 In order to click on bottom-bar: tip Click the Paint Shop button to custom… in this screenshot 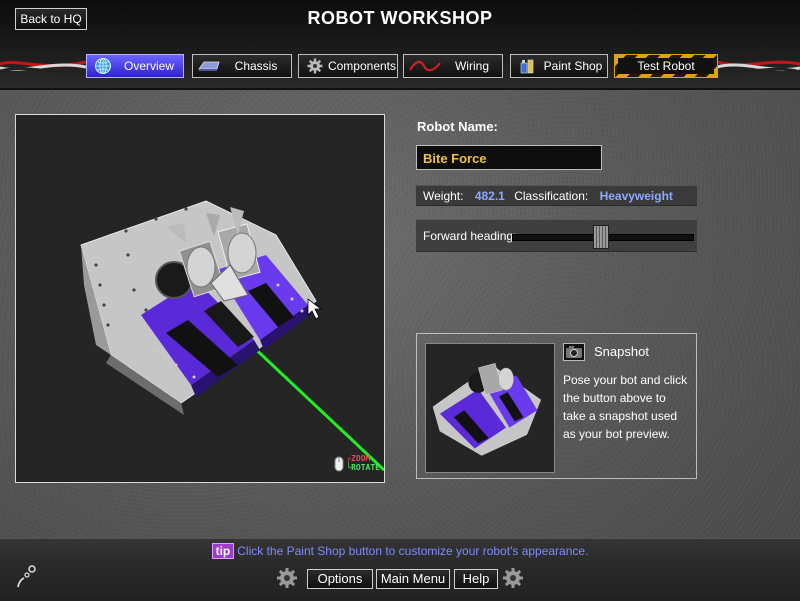, I will do `click(400, 569)`.